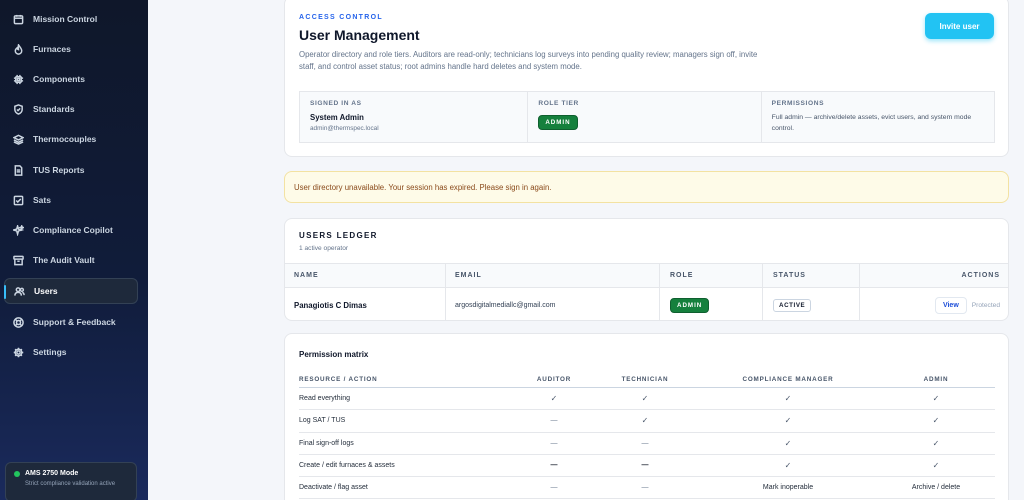 The image size is (1024, 500). I want to click on matrix-header-manager: COMPLIANCE MANAGER, so click(788, 379).